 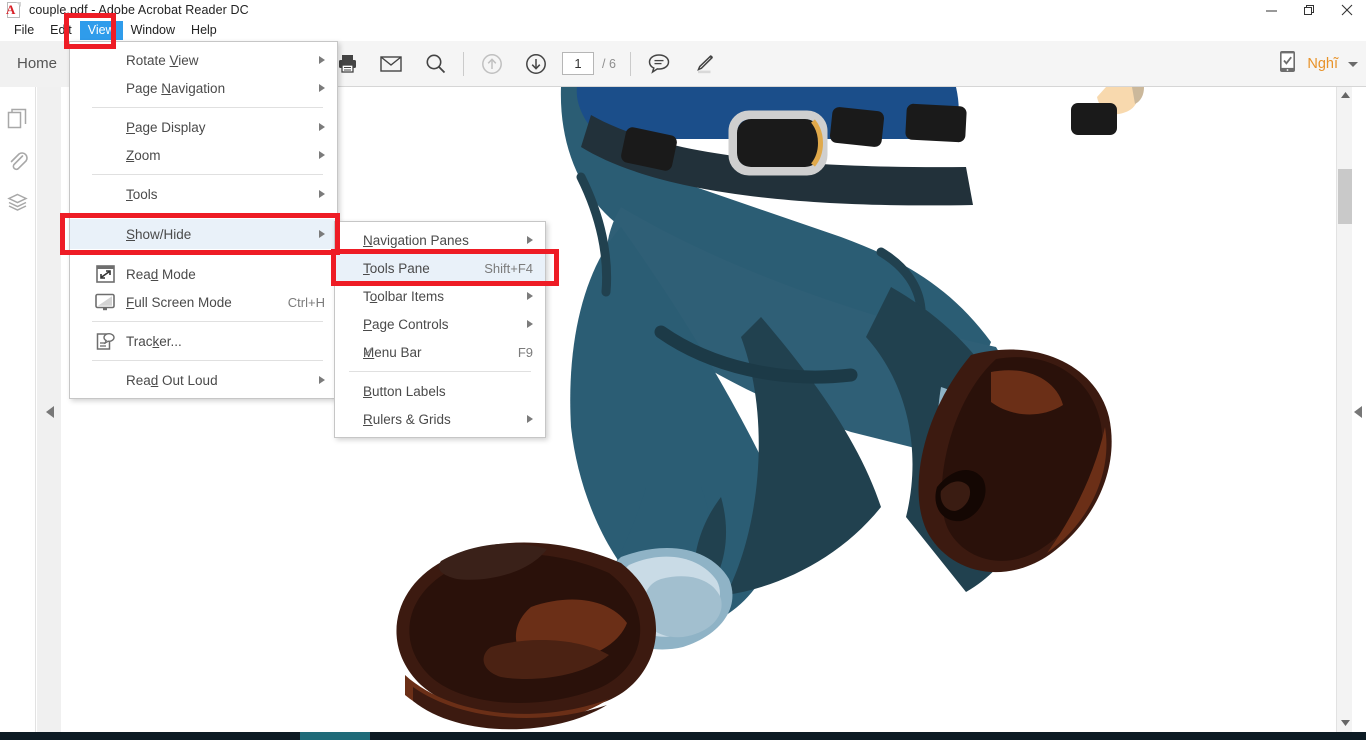 I want to click on menu-item-label: Full Screen Mode, so click(x=179, y=302).